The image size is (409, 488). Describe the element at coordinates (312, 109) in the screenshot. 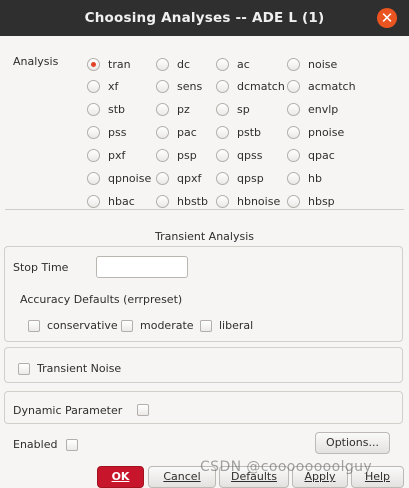

I see `radio-envlp: envlp` at that location.